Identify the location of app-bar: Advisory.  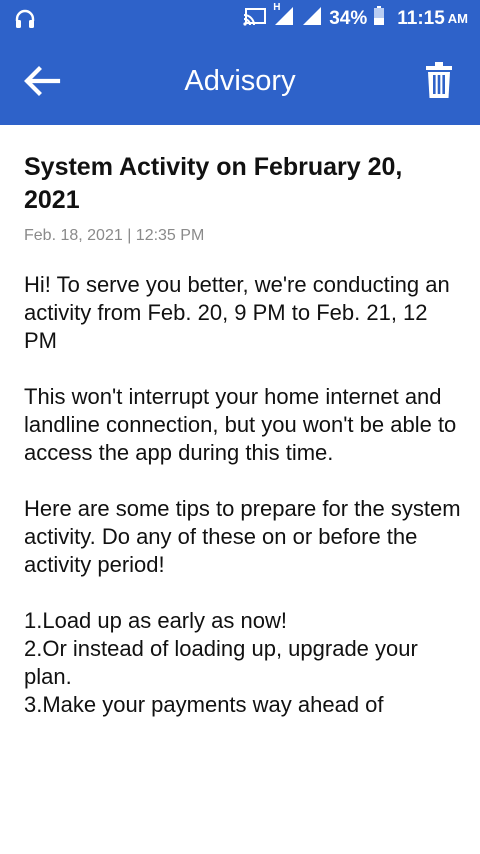
(240, 81).